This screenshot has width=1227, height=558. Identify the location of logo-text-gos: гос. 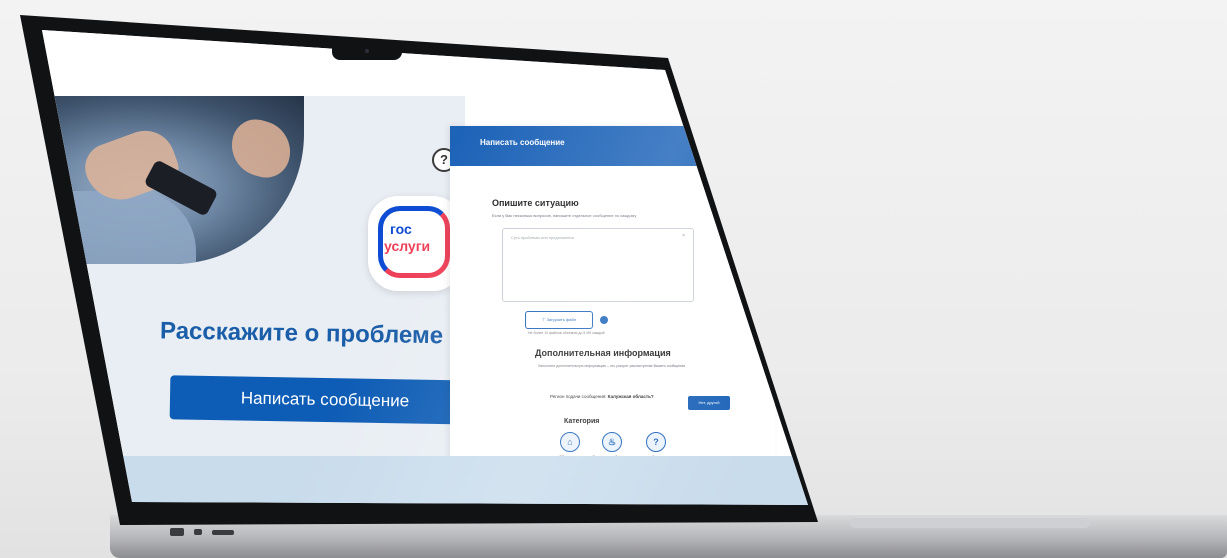
(401, 229).